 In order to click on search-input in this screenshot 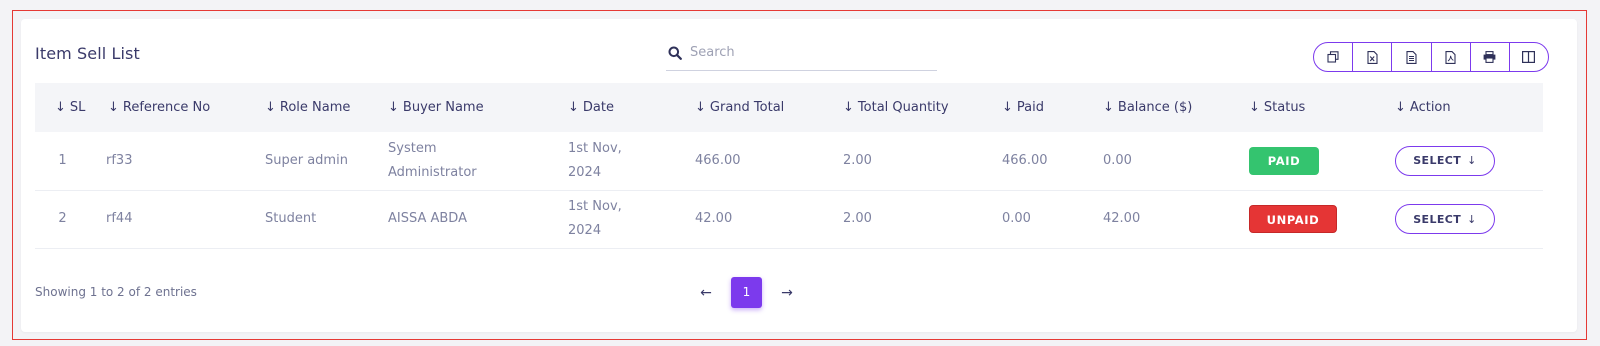, I will do `click(800, 52)`.